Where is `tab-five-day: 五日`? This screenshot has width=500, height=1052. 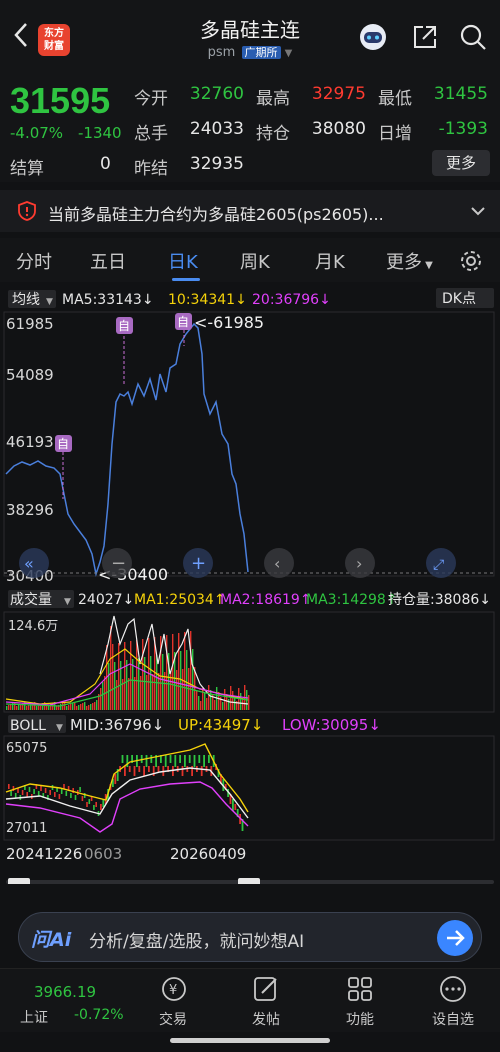
tab-five-day: 五日 is located at coordinates (108, 261).